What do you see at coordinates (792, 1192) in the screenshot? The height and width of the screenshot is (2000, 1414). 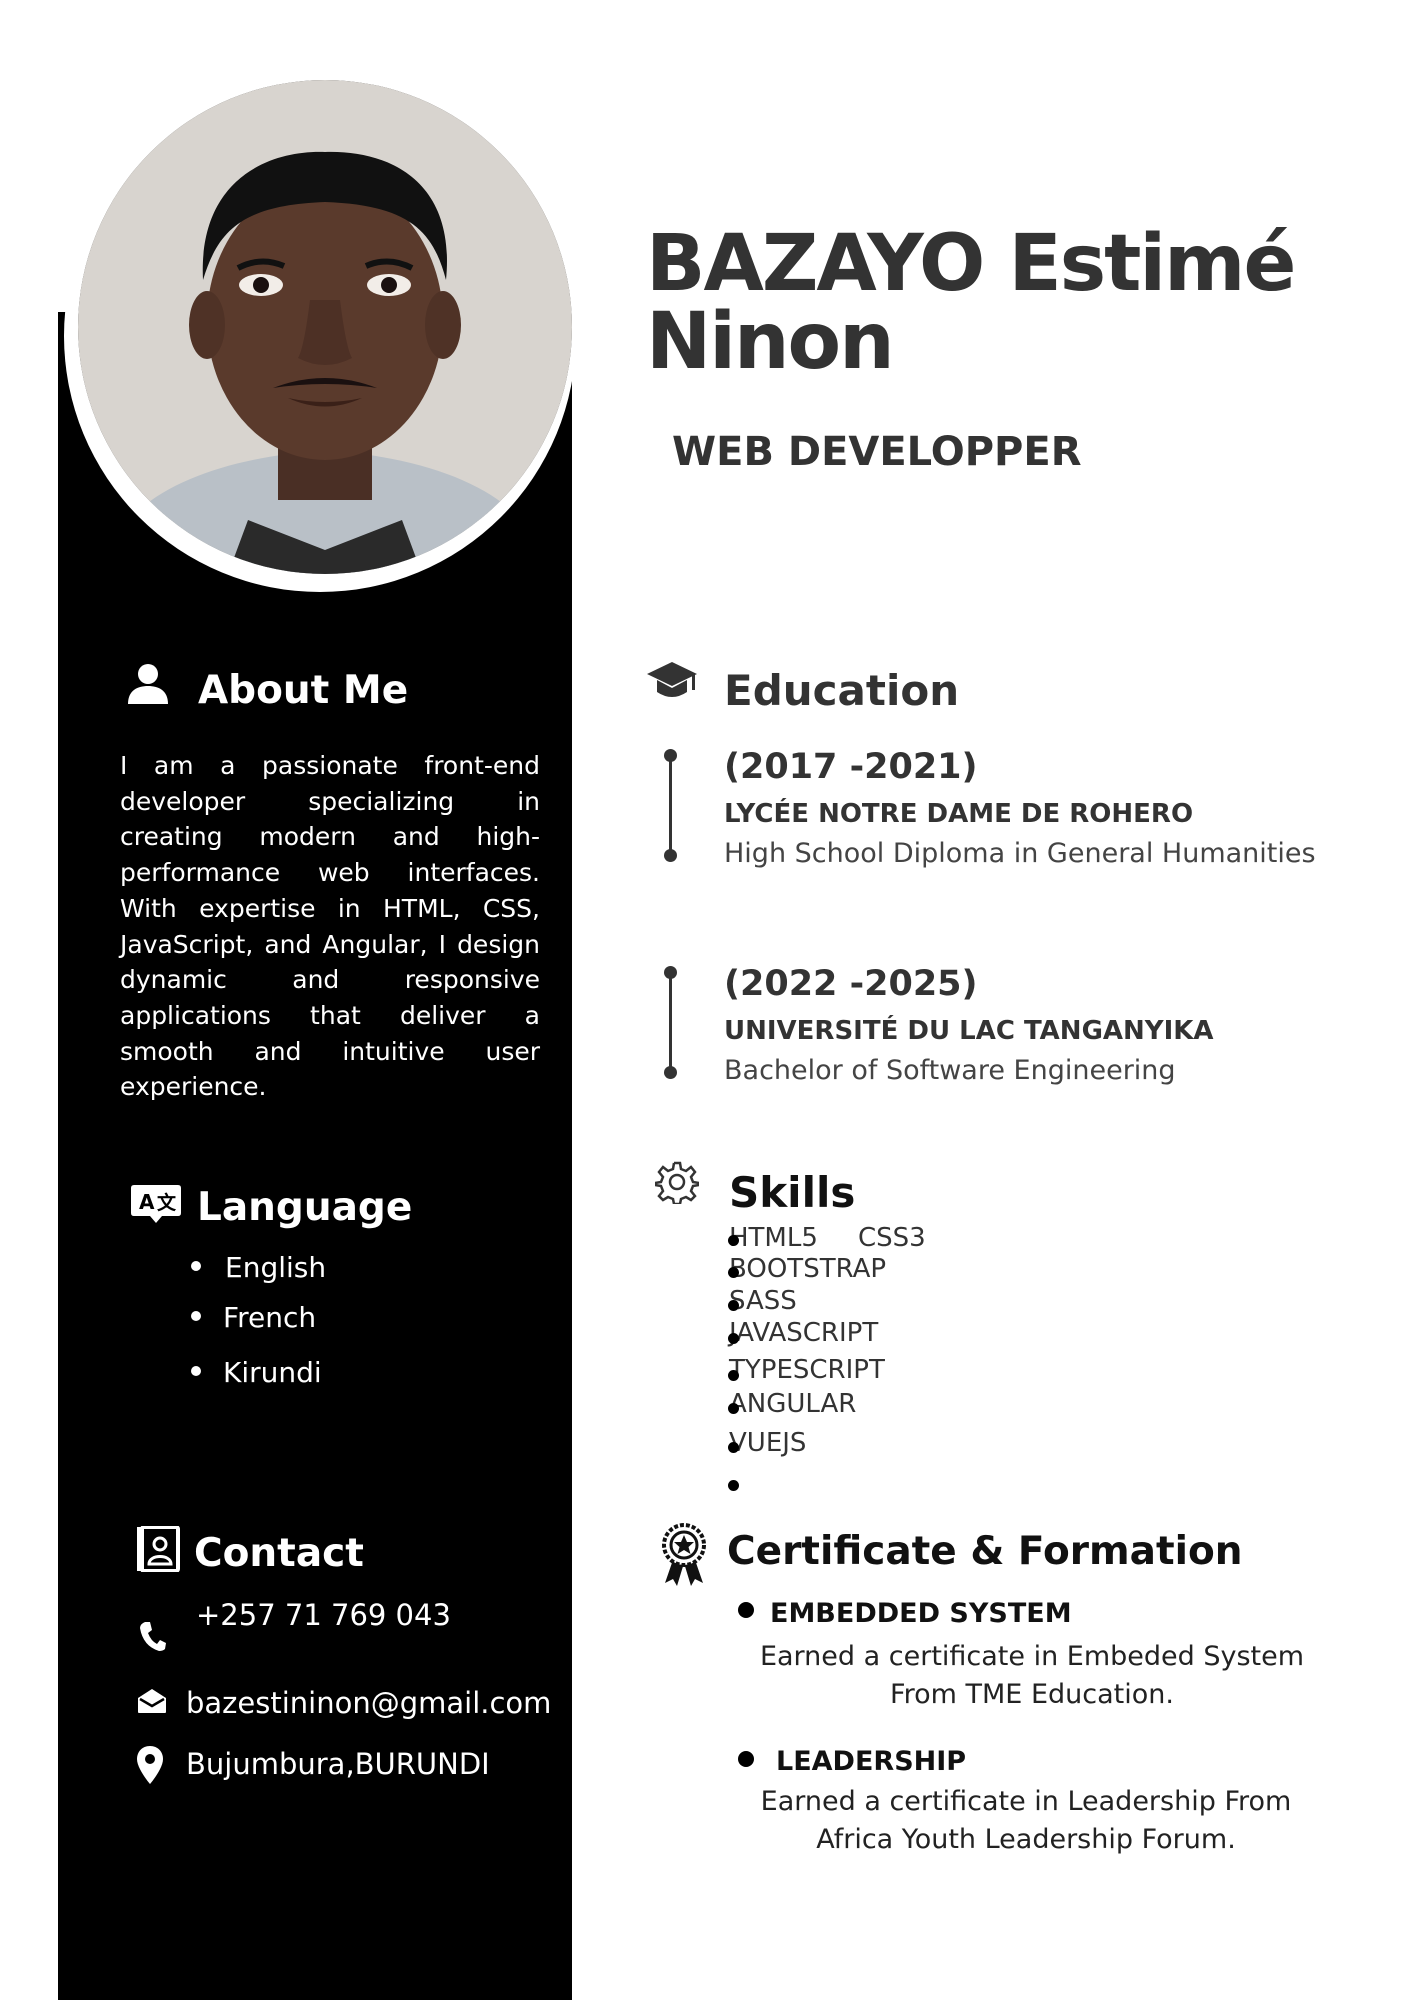 I see `skills-title: Skills` at bounding box center [792, 1192].